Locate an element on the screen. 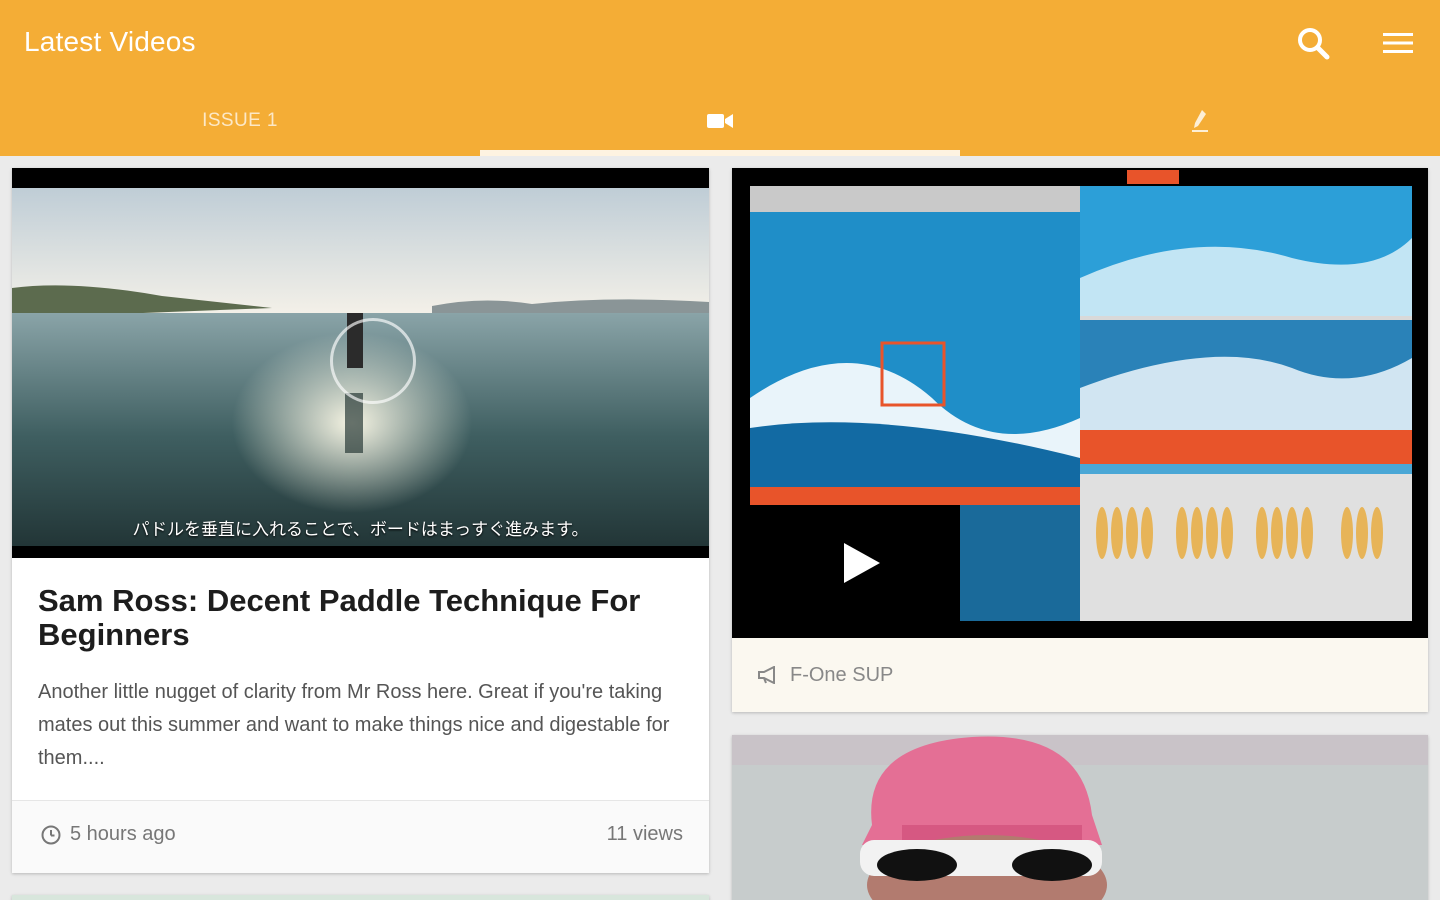  video-card-next-right is located at coordinates (1080, 817).